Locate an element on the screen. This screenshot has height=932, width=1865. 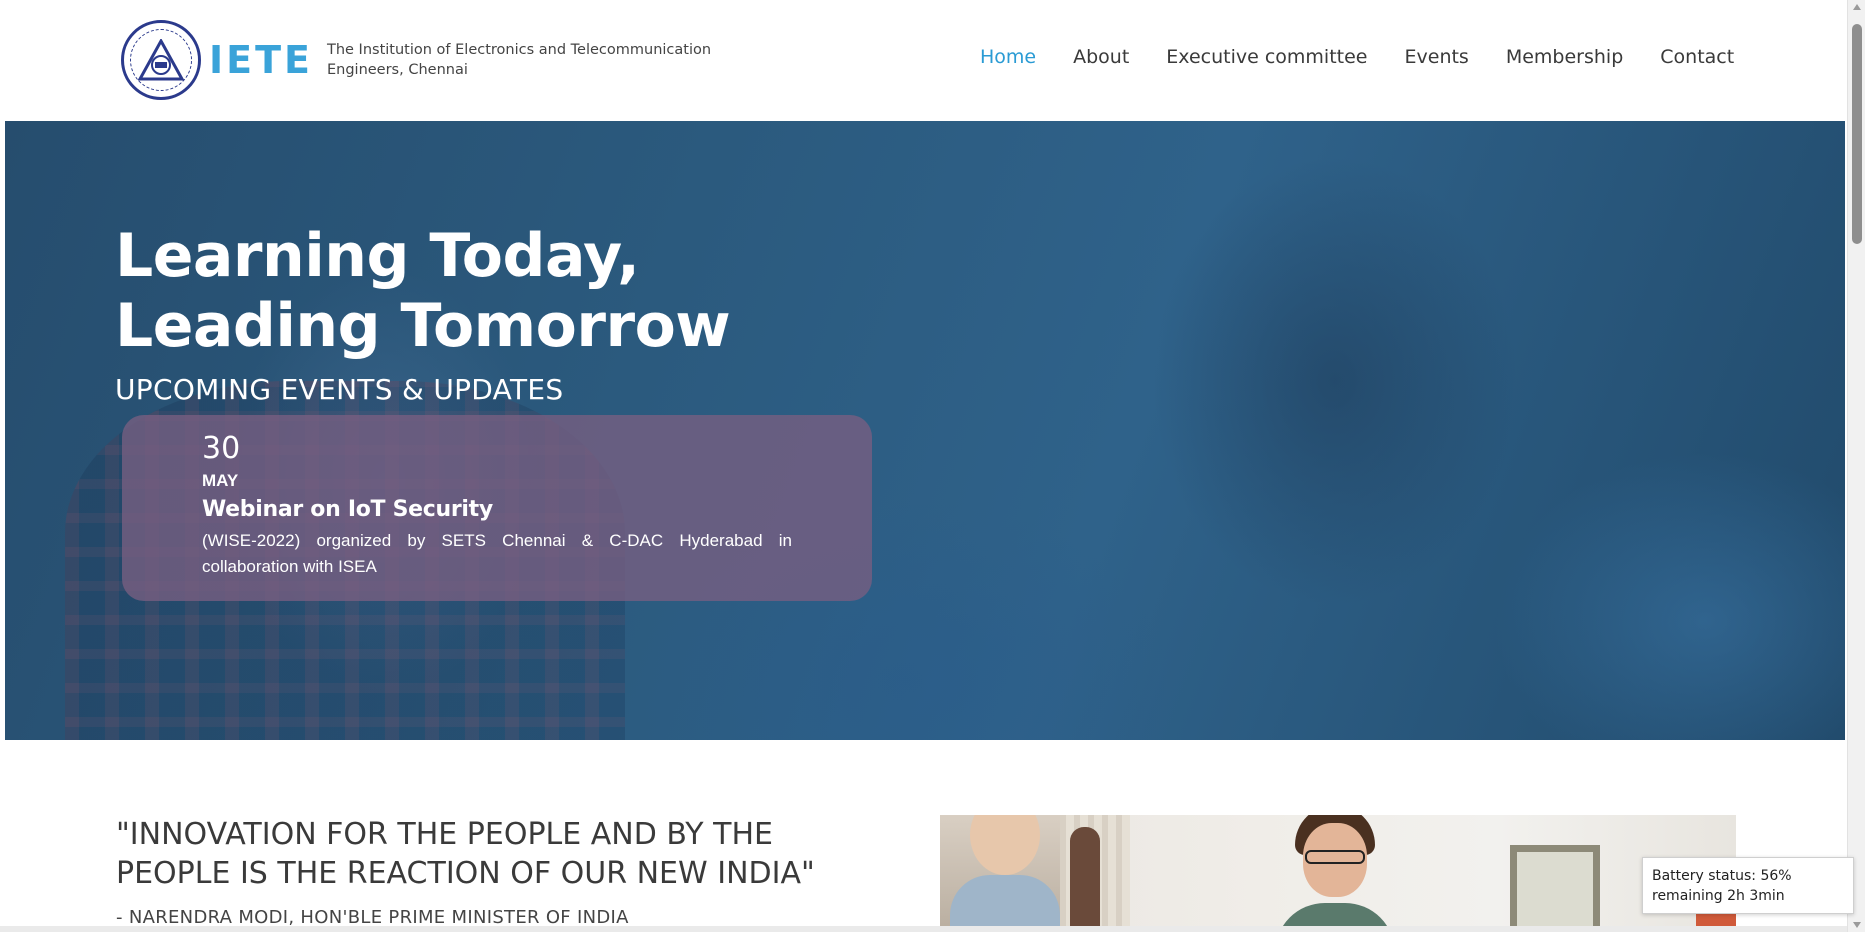
battery-status-tooltip: Battery status: 56% remaining 2h 3min is located at coordinates (1748, 885).